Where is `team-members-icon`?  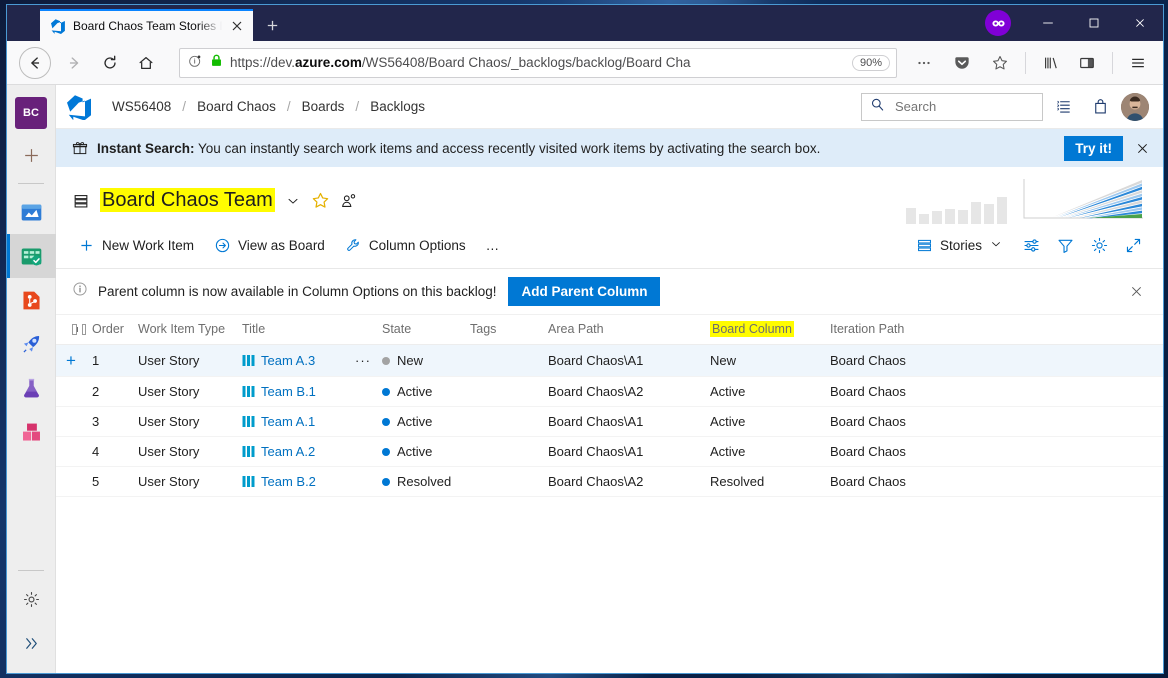 team-members-icon is located at coordinates (349, 201).